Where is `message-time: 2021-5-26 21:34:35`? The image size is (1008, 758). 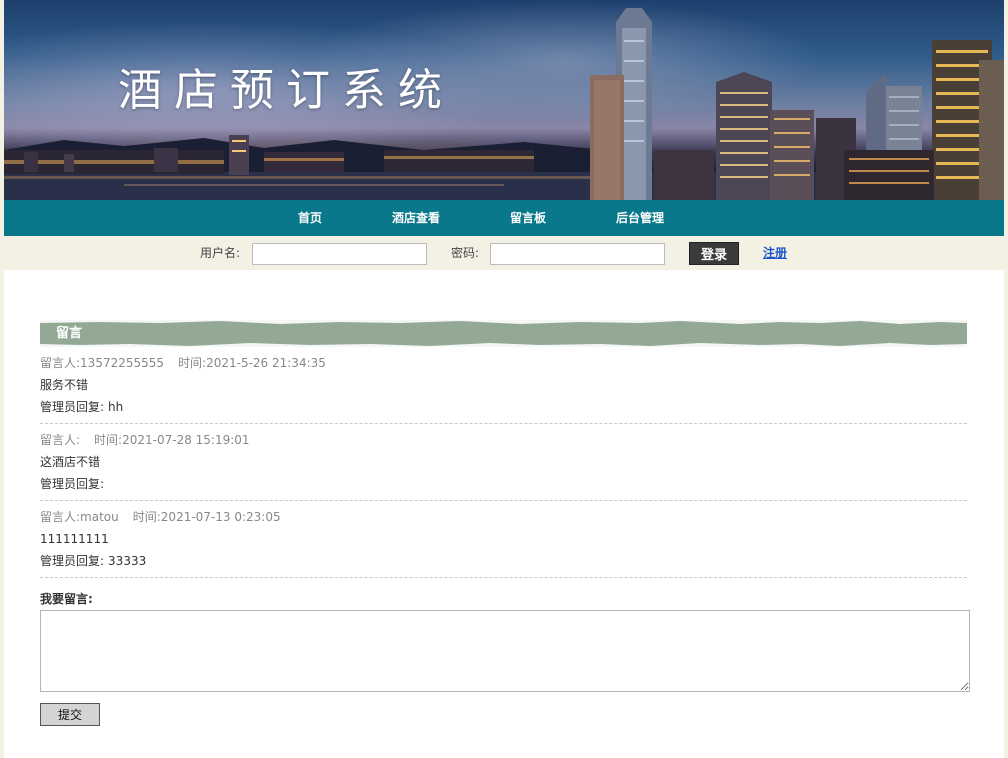 message-time: 2021-5-26 21:34:35 is located at coordinates (266, 363).